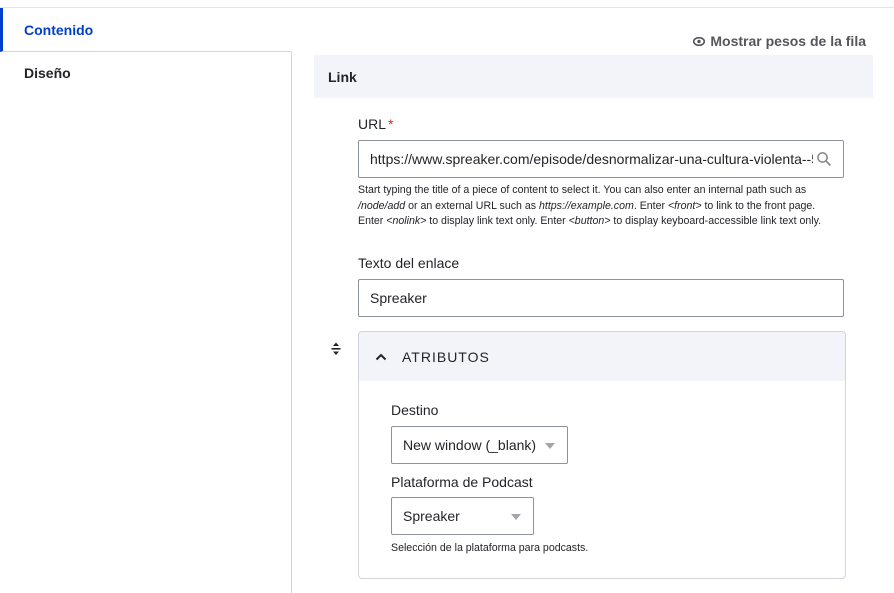  What do you see at coordinates (472, 205) in the screenshot?
I see `desc-text: or an external URL such as` at bounding box center [472, 205].